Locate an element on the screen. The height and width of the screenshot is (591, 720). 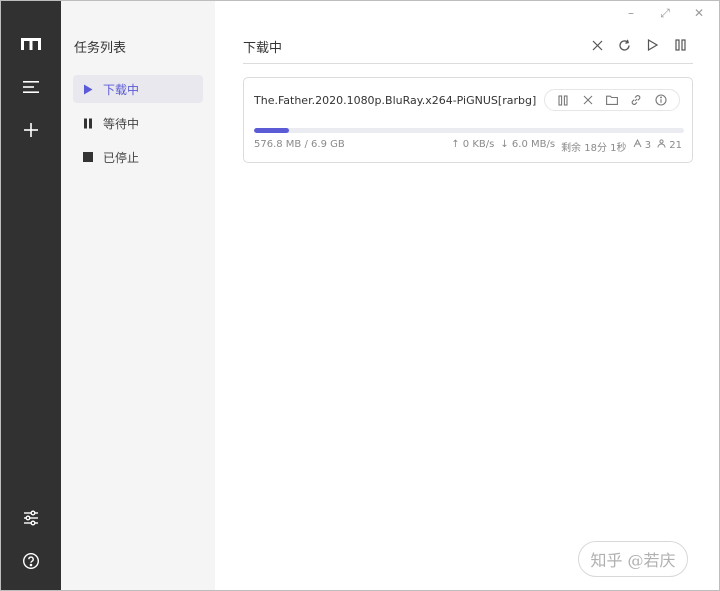
peers-count: 21 is located at coordinates (669, 146).